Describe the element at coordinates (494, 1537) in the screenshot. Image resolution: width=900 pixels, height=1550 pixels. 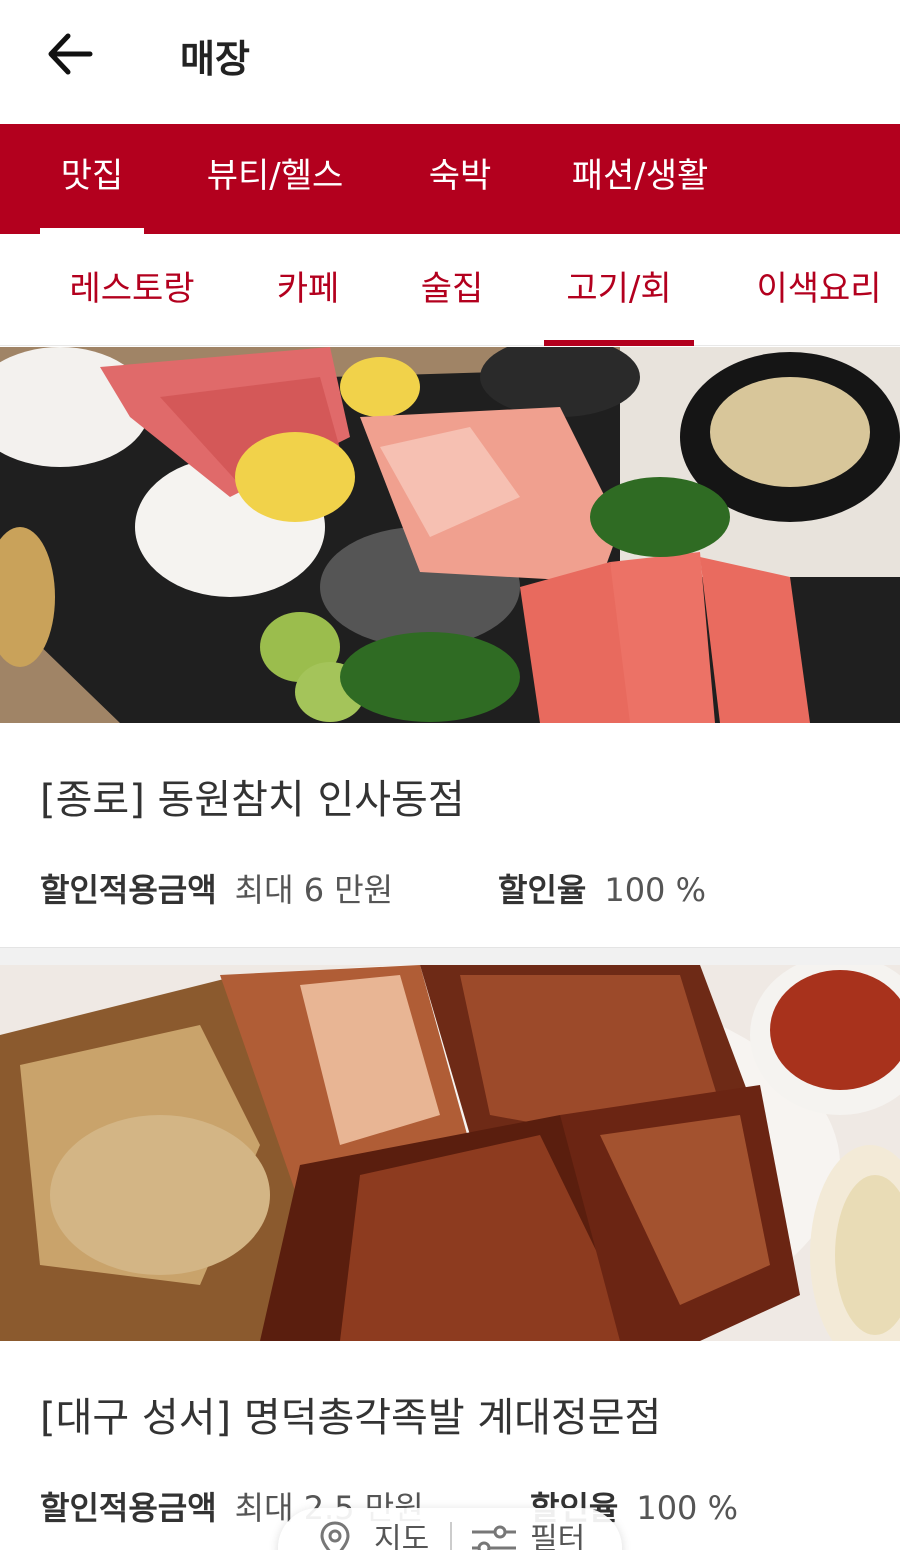
I see `filter-sliders-icon` at that location.